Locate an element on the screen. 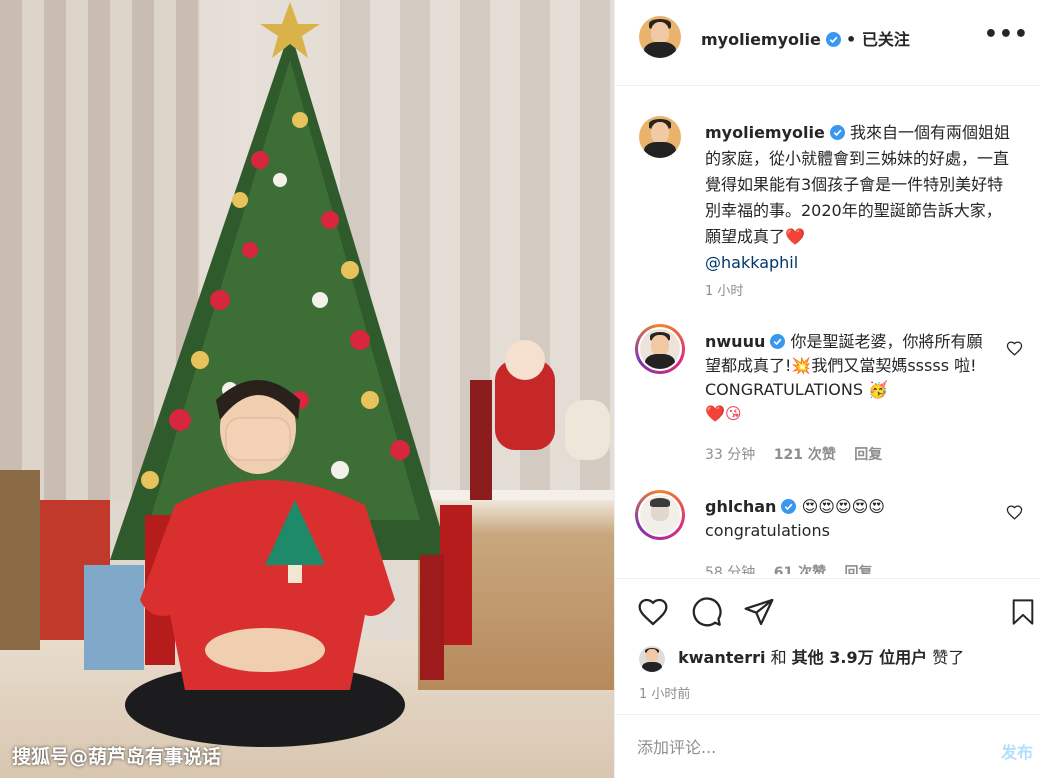 This screenshot has width=1039, height=778. red-heart-emoji: ❤️ is located at coordinates (795, 236).